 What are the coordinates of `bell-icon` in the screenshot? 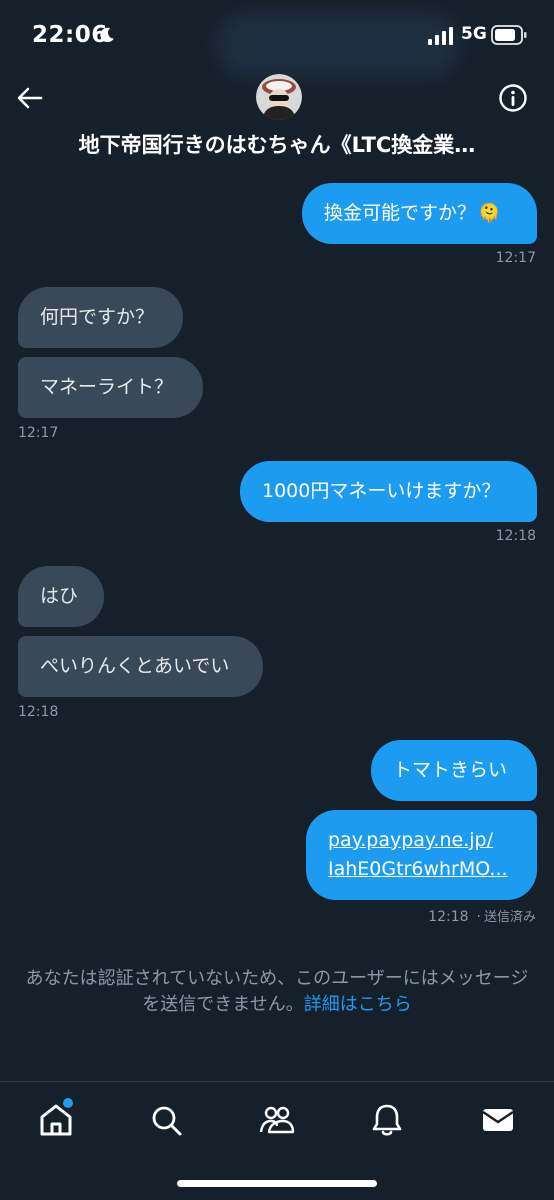 It's located at (387, 1120).